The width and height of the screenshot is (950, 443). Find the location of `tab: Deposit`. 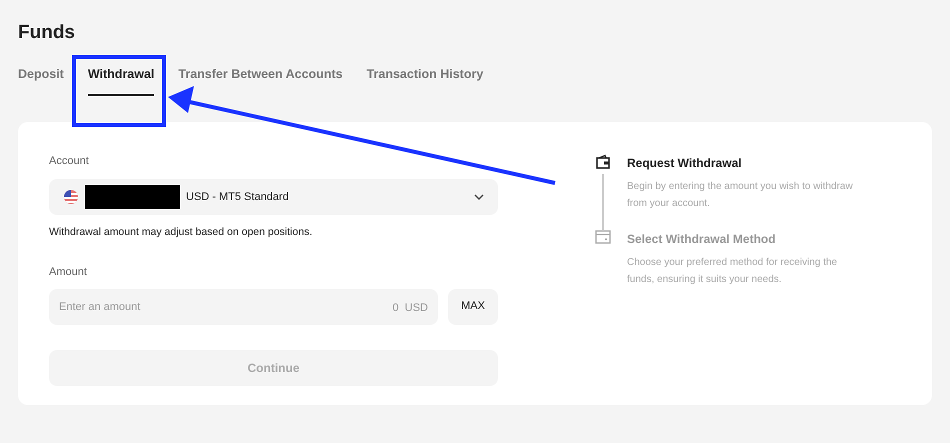

tab: Deposit is located at coordinates (41, 80).